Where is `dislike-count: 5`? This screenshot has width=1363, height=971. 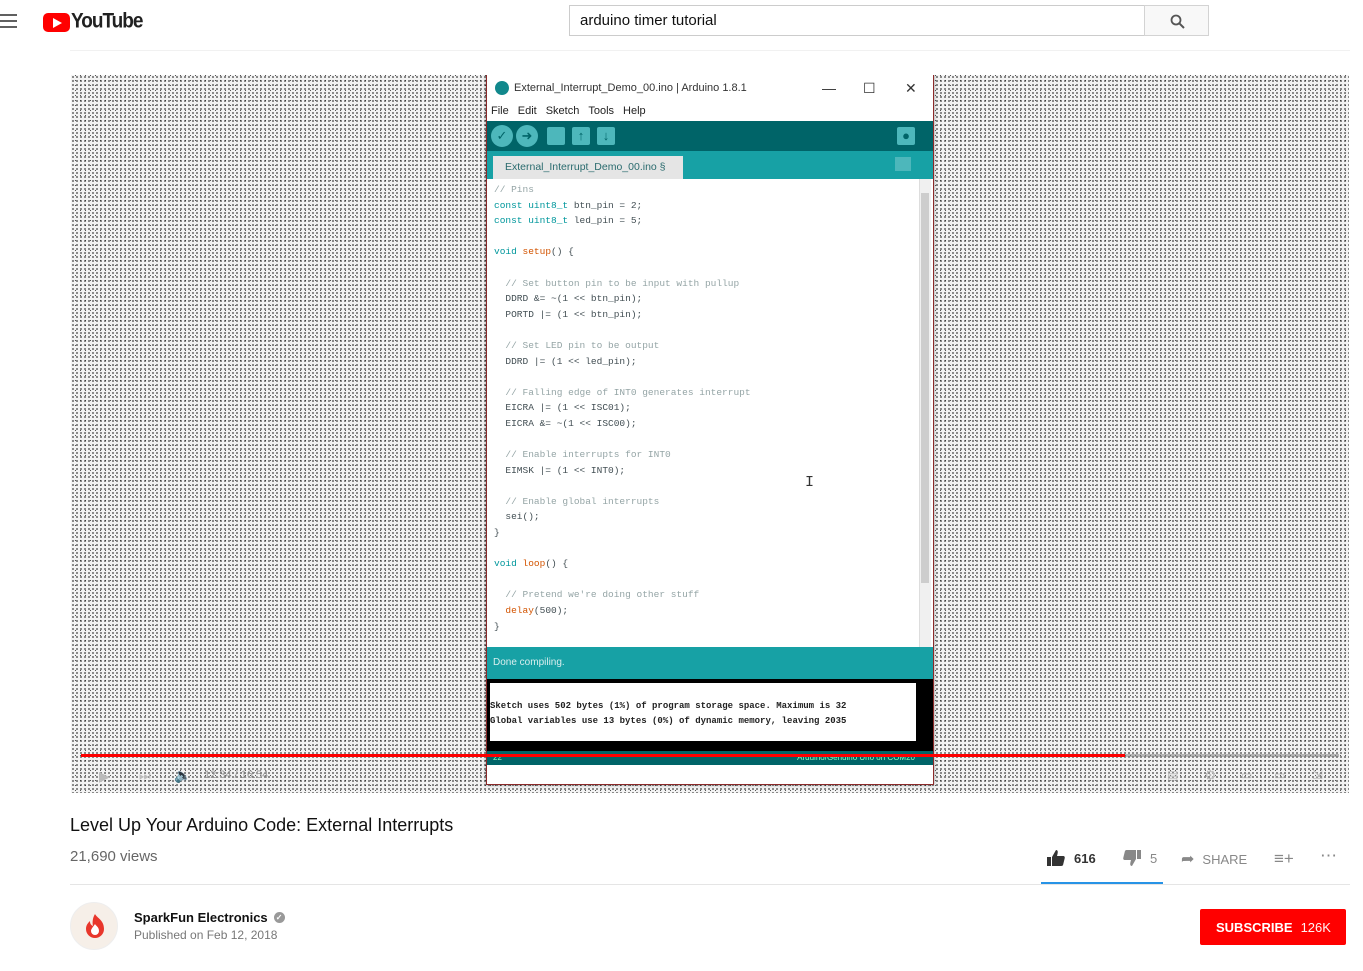
dislike-count: 5 is located at coordinates (1154, 858).